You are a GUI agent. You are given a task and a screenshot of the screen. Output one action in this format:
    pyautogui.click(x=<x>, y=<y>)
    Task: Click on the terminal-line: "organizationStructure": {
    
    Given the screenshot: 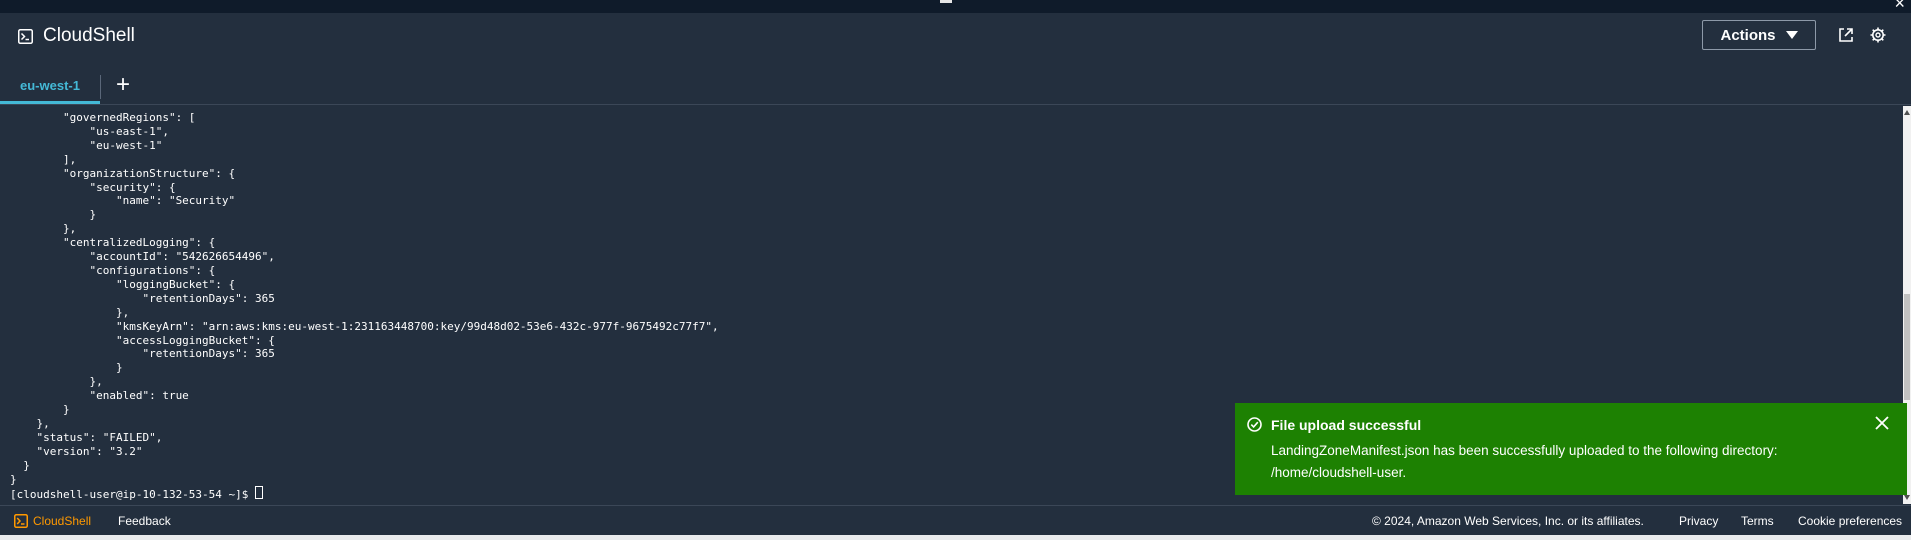 What is the action you would take?
    pyautogui.click(x=149, y=173)
    